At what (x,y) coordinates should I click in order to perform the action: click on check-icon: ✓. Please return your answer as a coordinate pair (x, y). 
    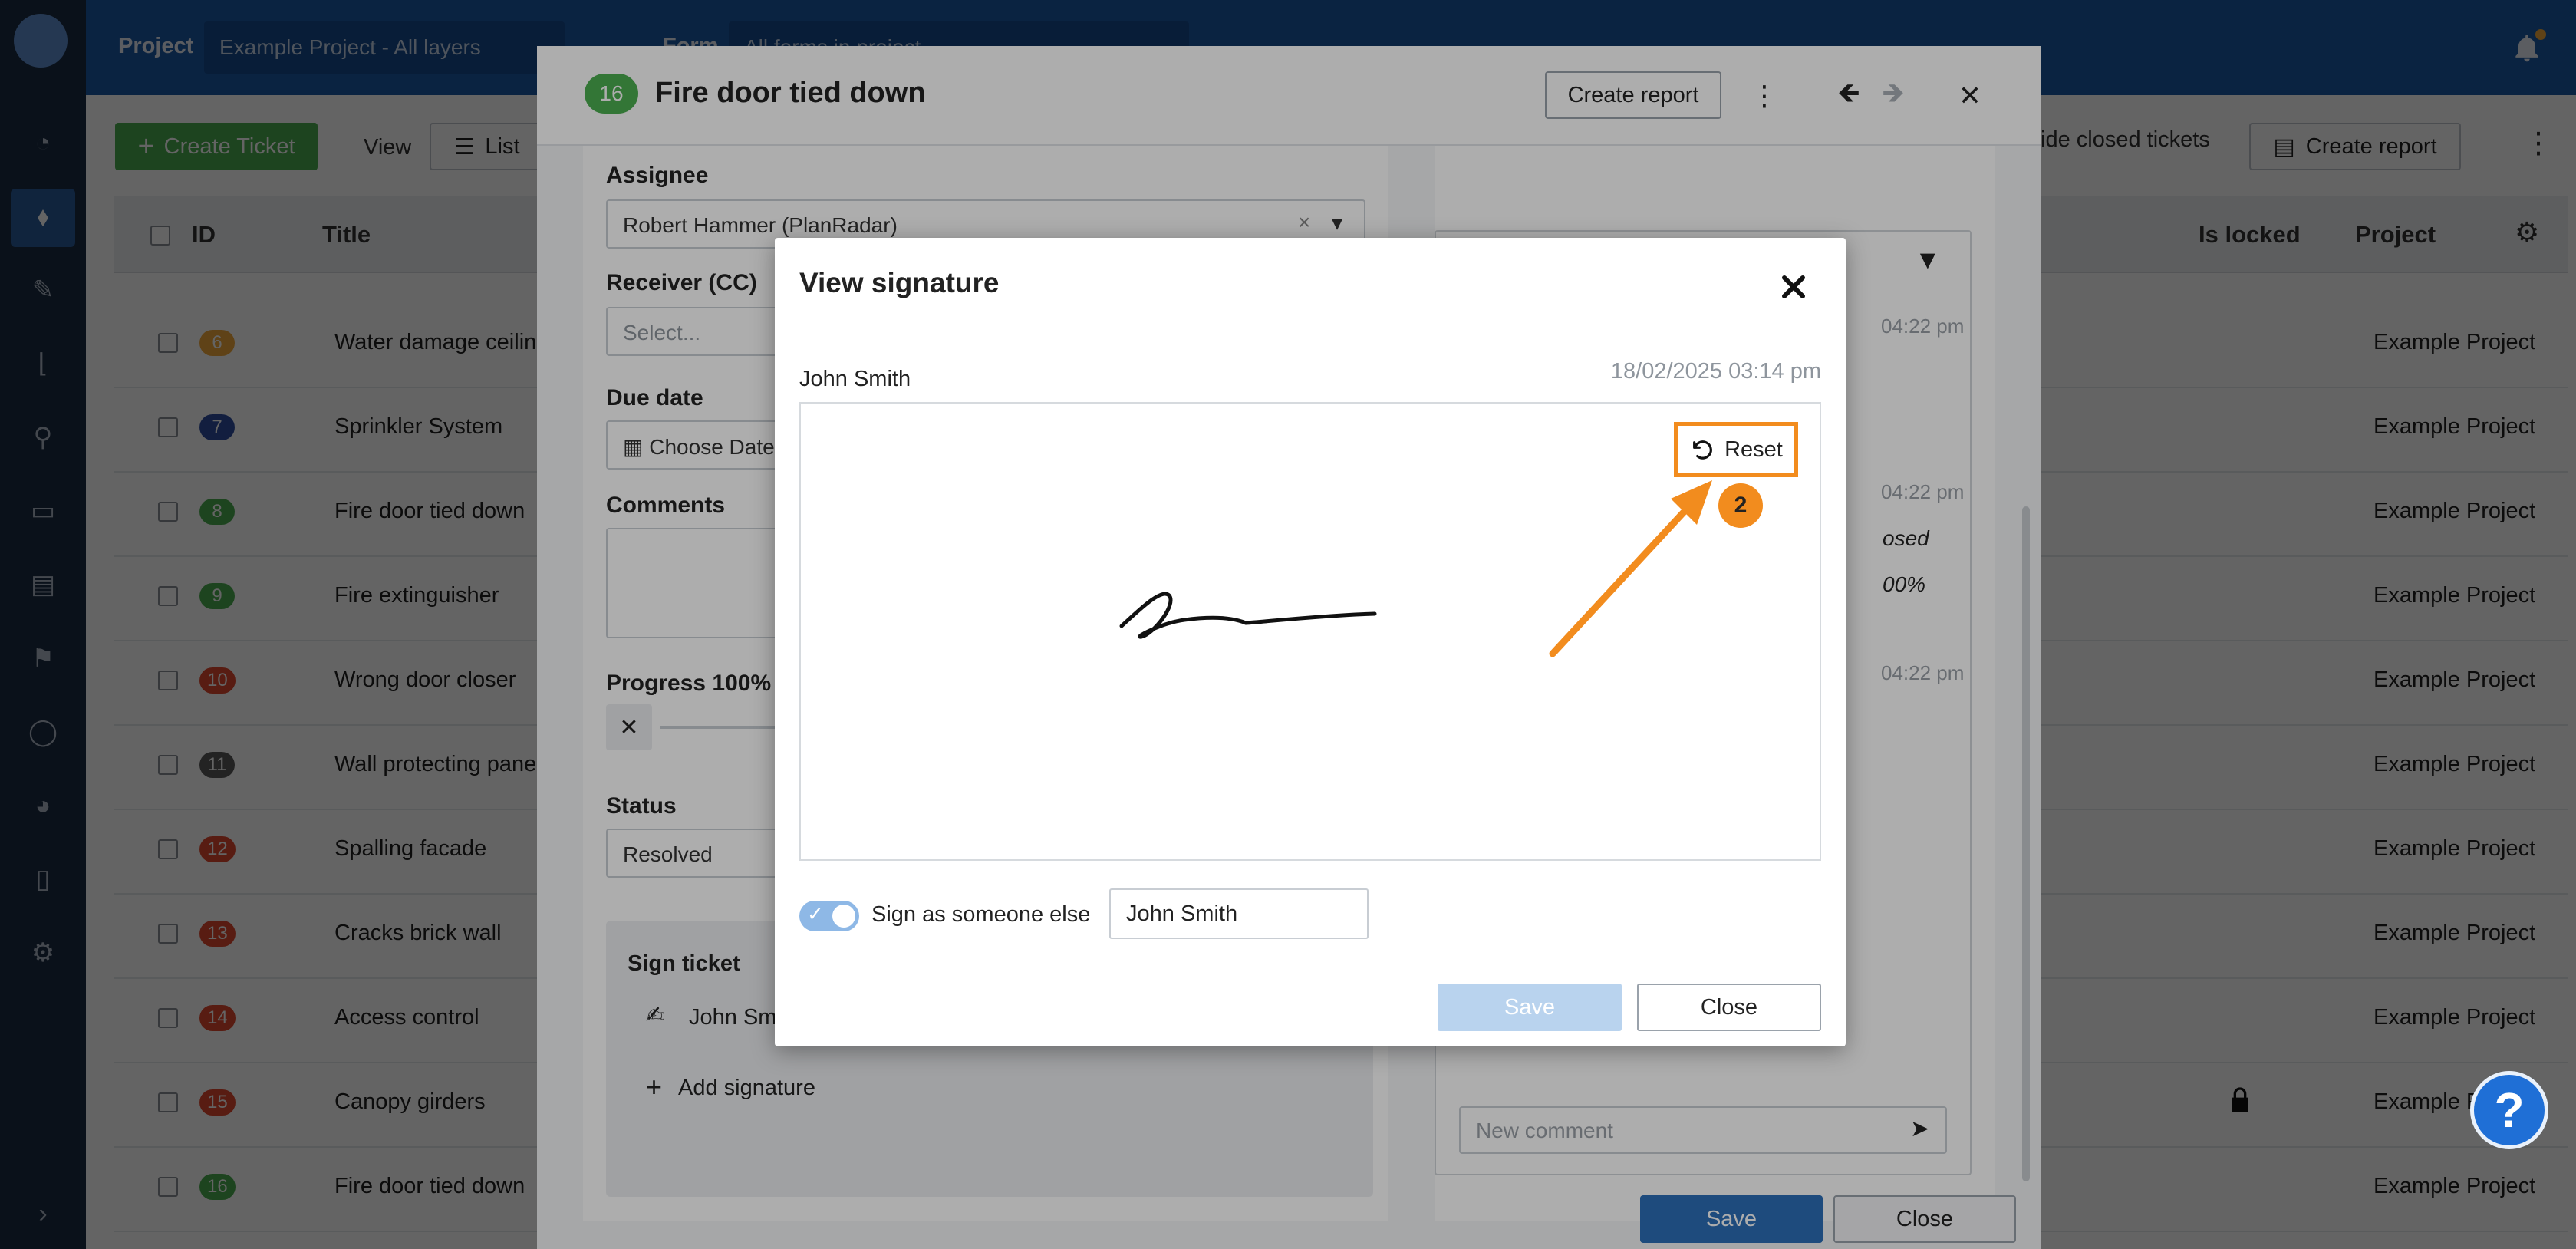
    Looking at the image, I should click on (815, 913).